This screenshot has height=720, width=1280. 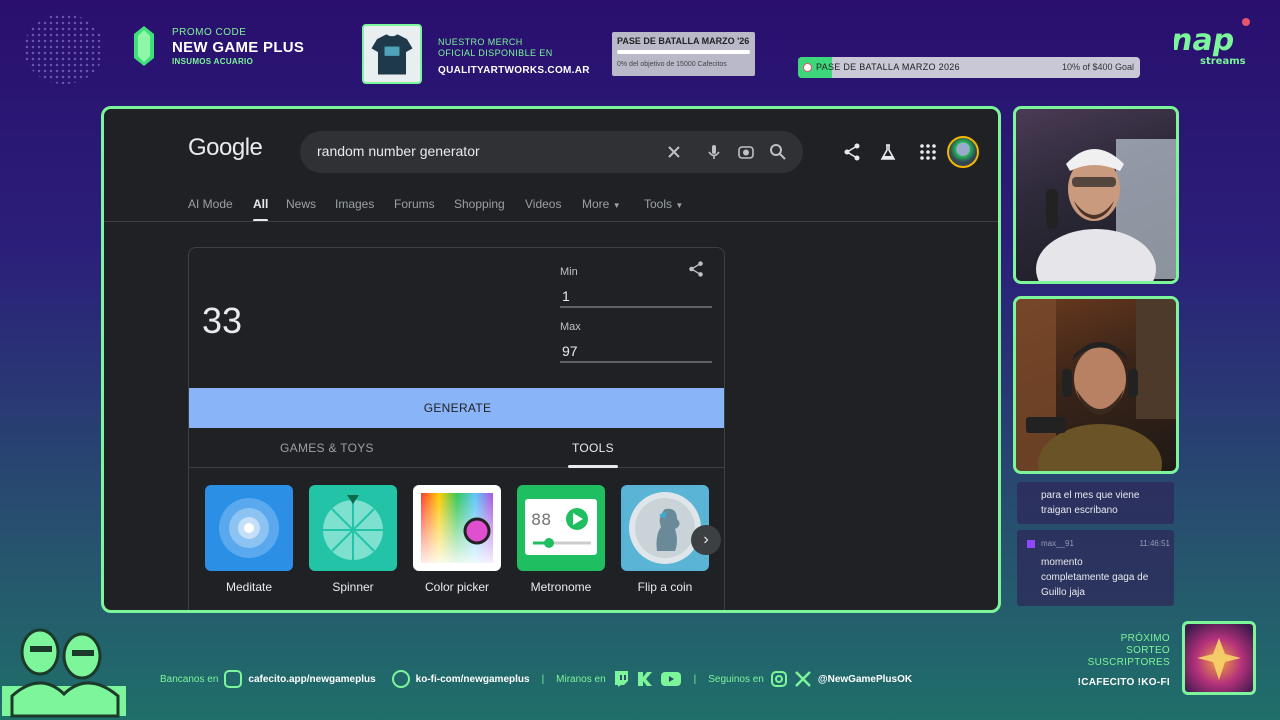 I want to click on tab-forums: Forums, so click(x=414, y=204).